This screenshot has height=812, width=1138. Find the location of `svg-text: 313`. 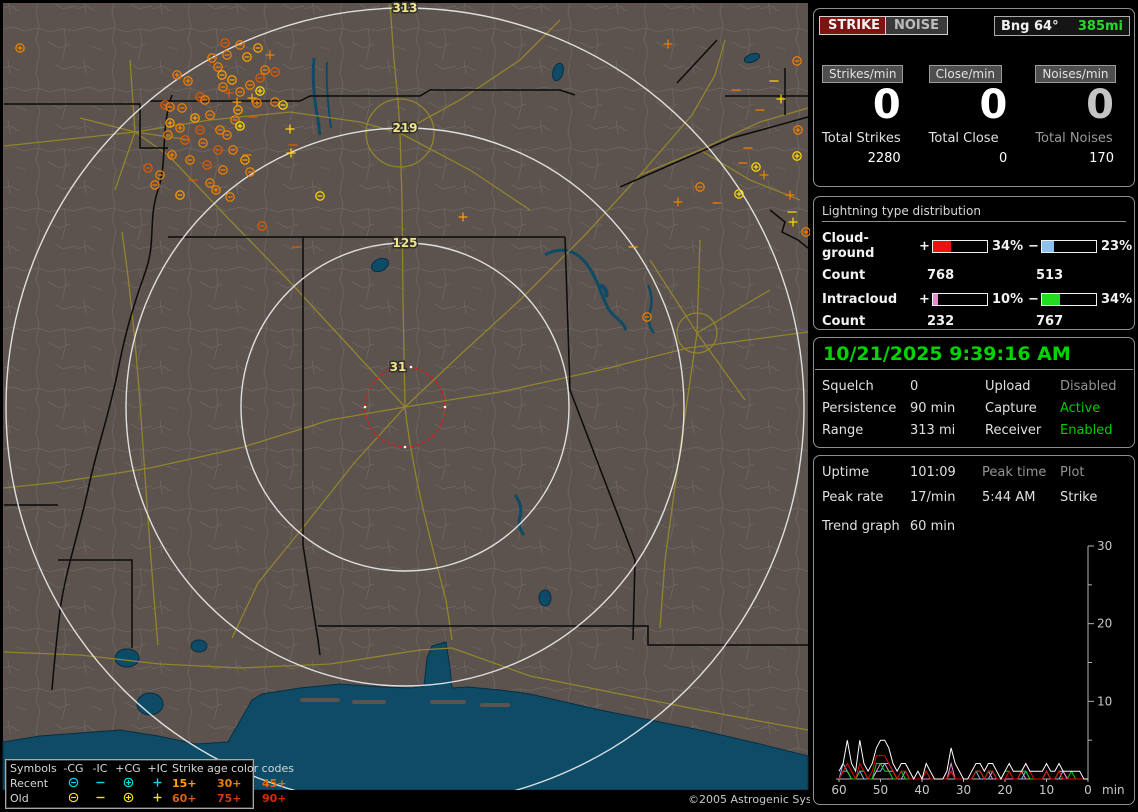

svg-text: 313 is located at coordinates (404, 8).